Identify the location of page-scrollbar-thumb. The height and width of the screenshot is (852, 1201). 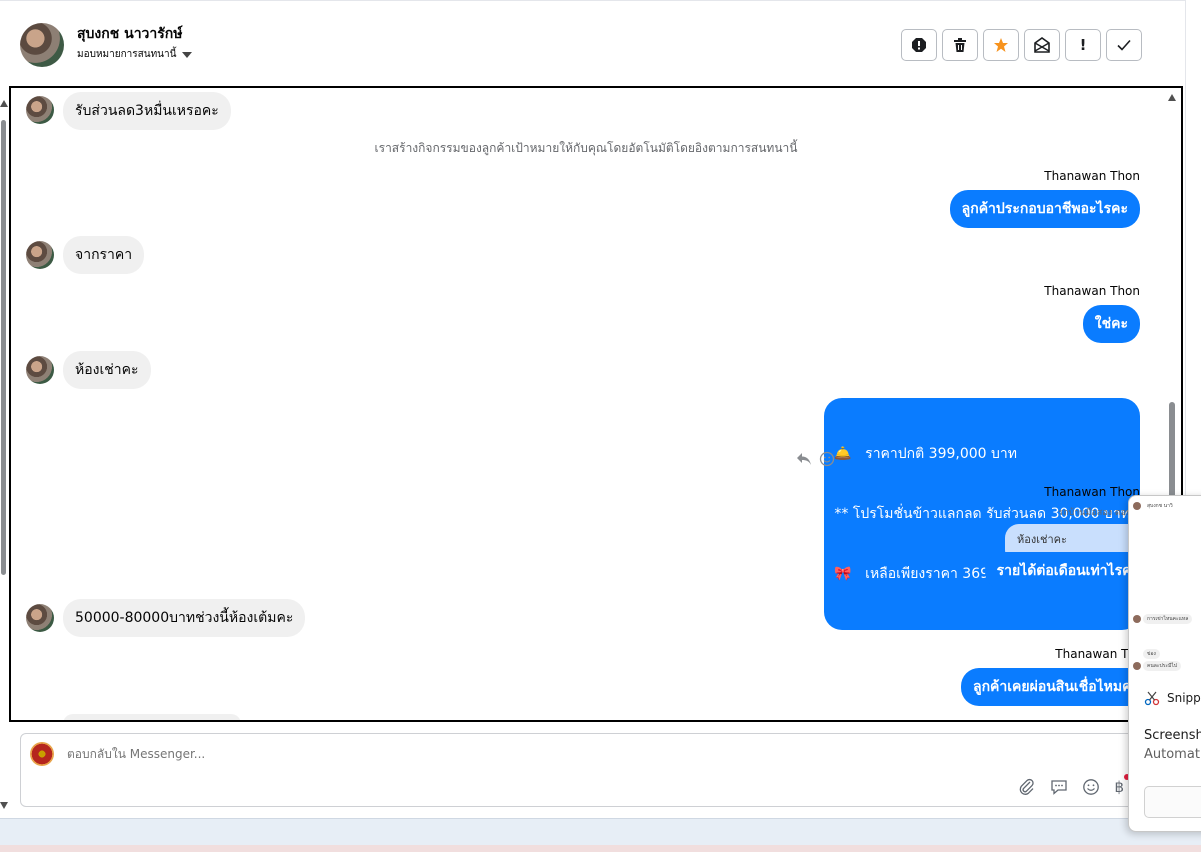
(3, 347).